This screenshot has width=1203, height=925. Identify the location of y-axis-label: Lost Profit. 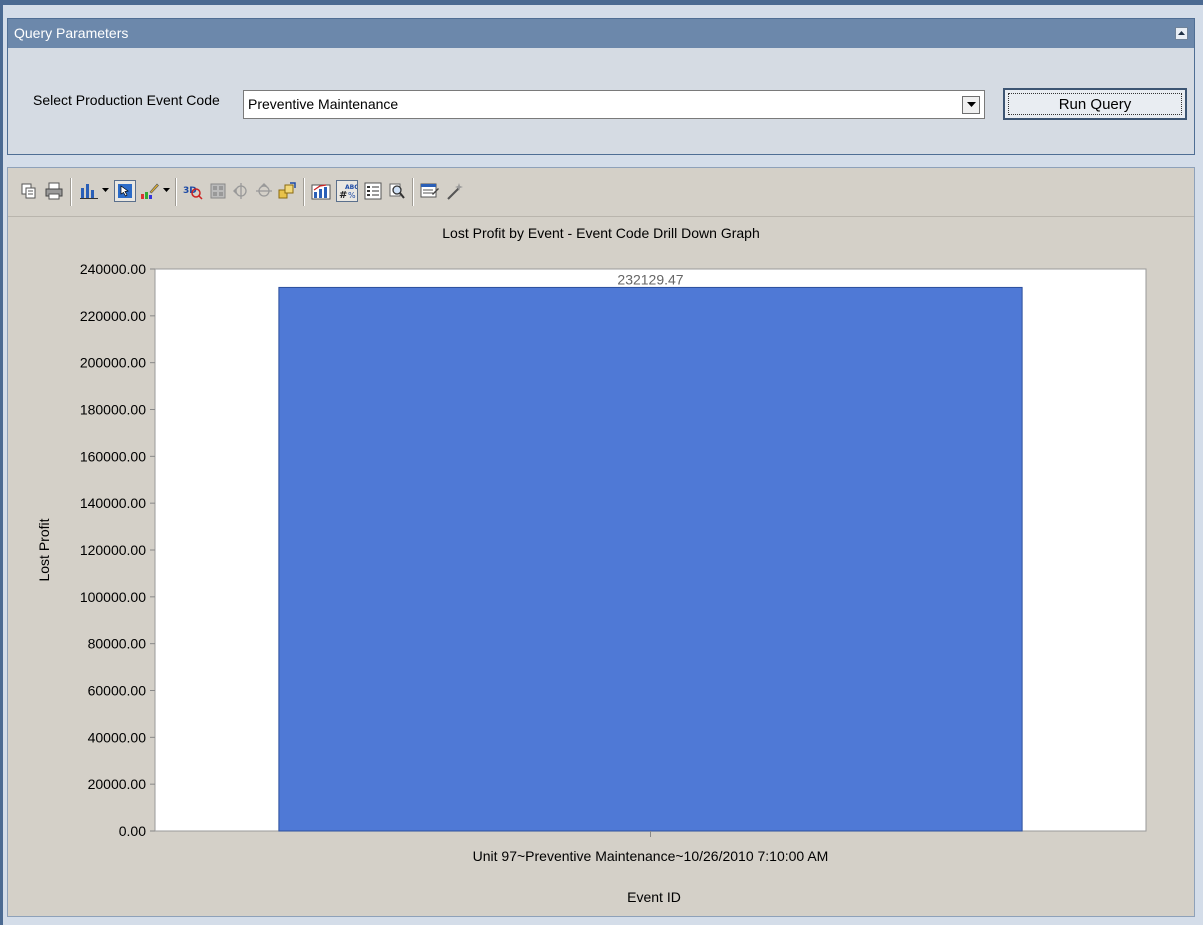
(44, 549).